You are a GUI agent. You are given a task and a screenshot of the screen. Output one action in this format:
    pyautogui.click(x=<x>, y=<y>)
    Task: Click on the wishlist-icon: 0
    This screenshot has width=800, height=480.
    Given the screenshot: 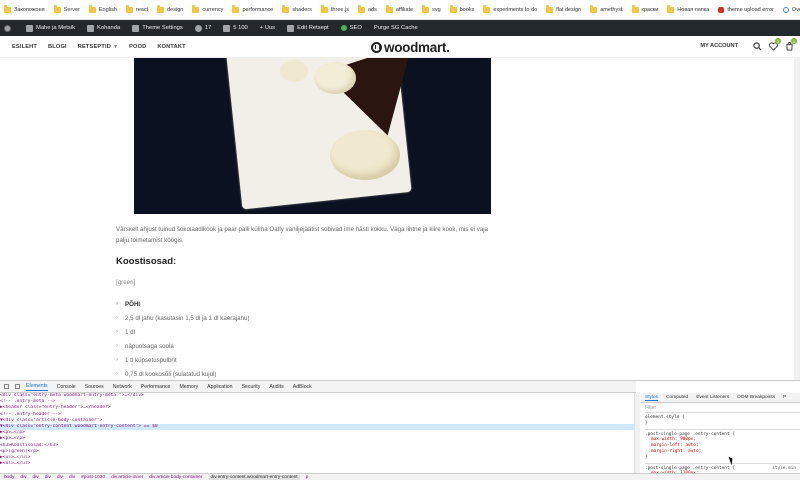 What is the action you would take?
    pyautogui.click(x=774, y=44)
    